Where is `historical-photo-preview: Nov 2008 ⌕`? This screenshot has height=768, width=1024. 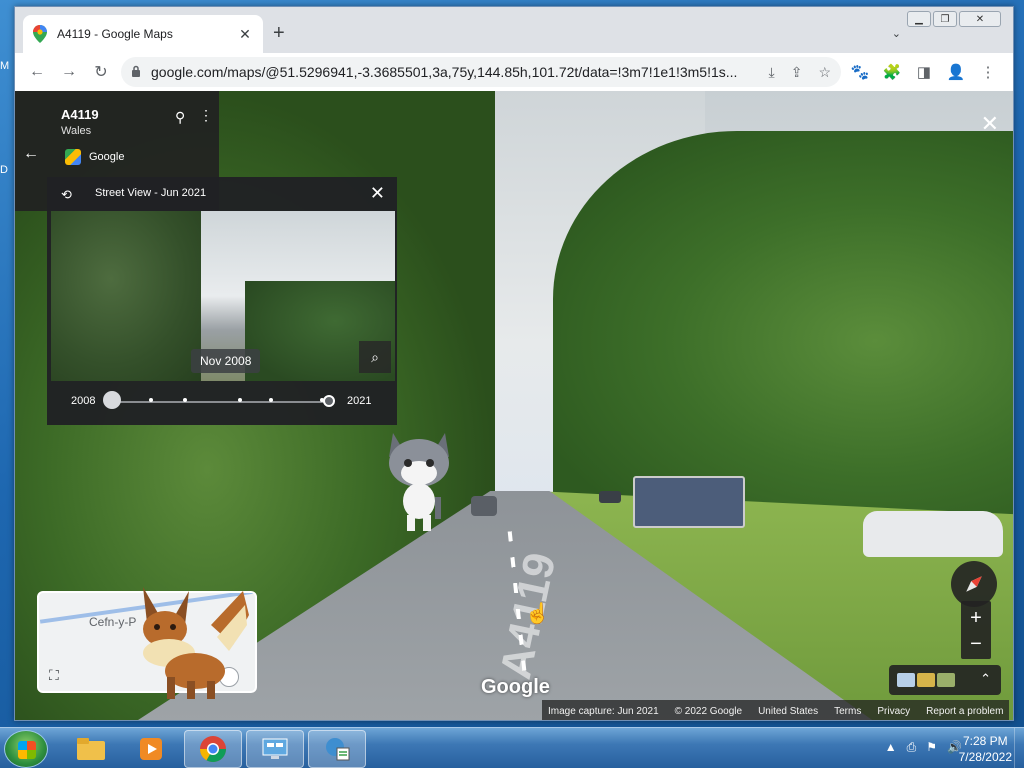
historical-photo-preview: Nov 2008 ⌕ is located at coordinates (223, 296).